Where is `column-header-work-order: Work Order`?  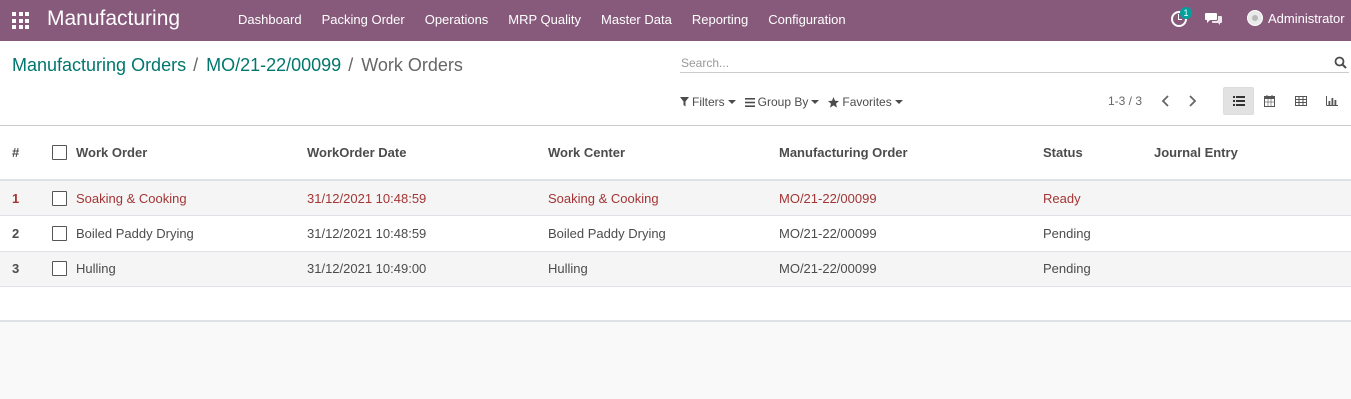 column-header-work-order: Work Order is located at coordinates (179, 153).